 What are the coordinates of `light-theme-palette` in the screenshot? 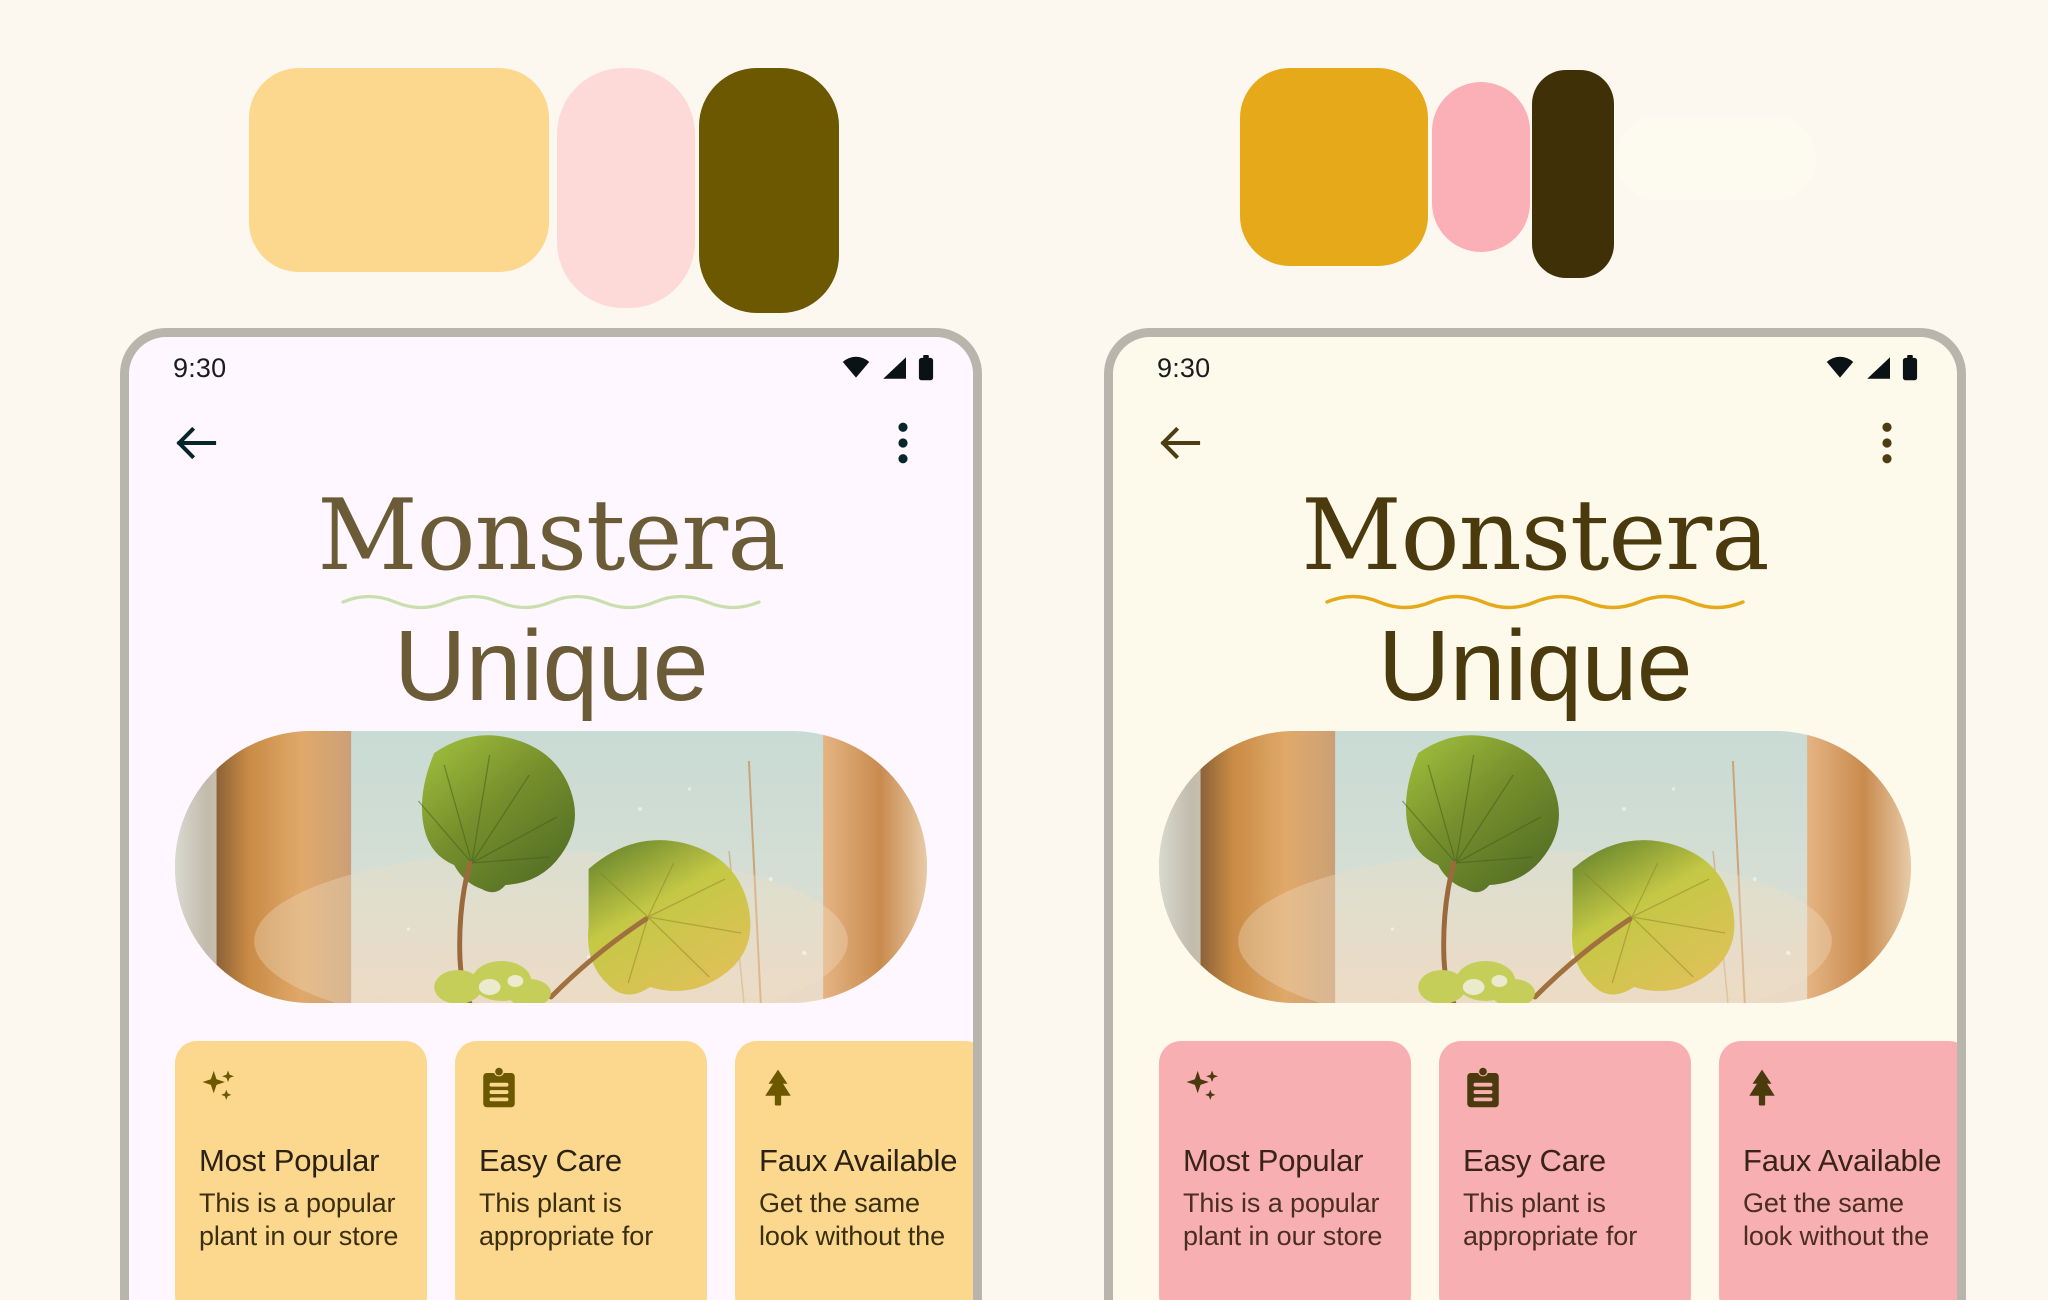 It's located at (544, 190).